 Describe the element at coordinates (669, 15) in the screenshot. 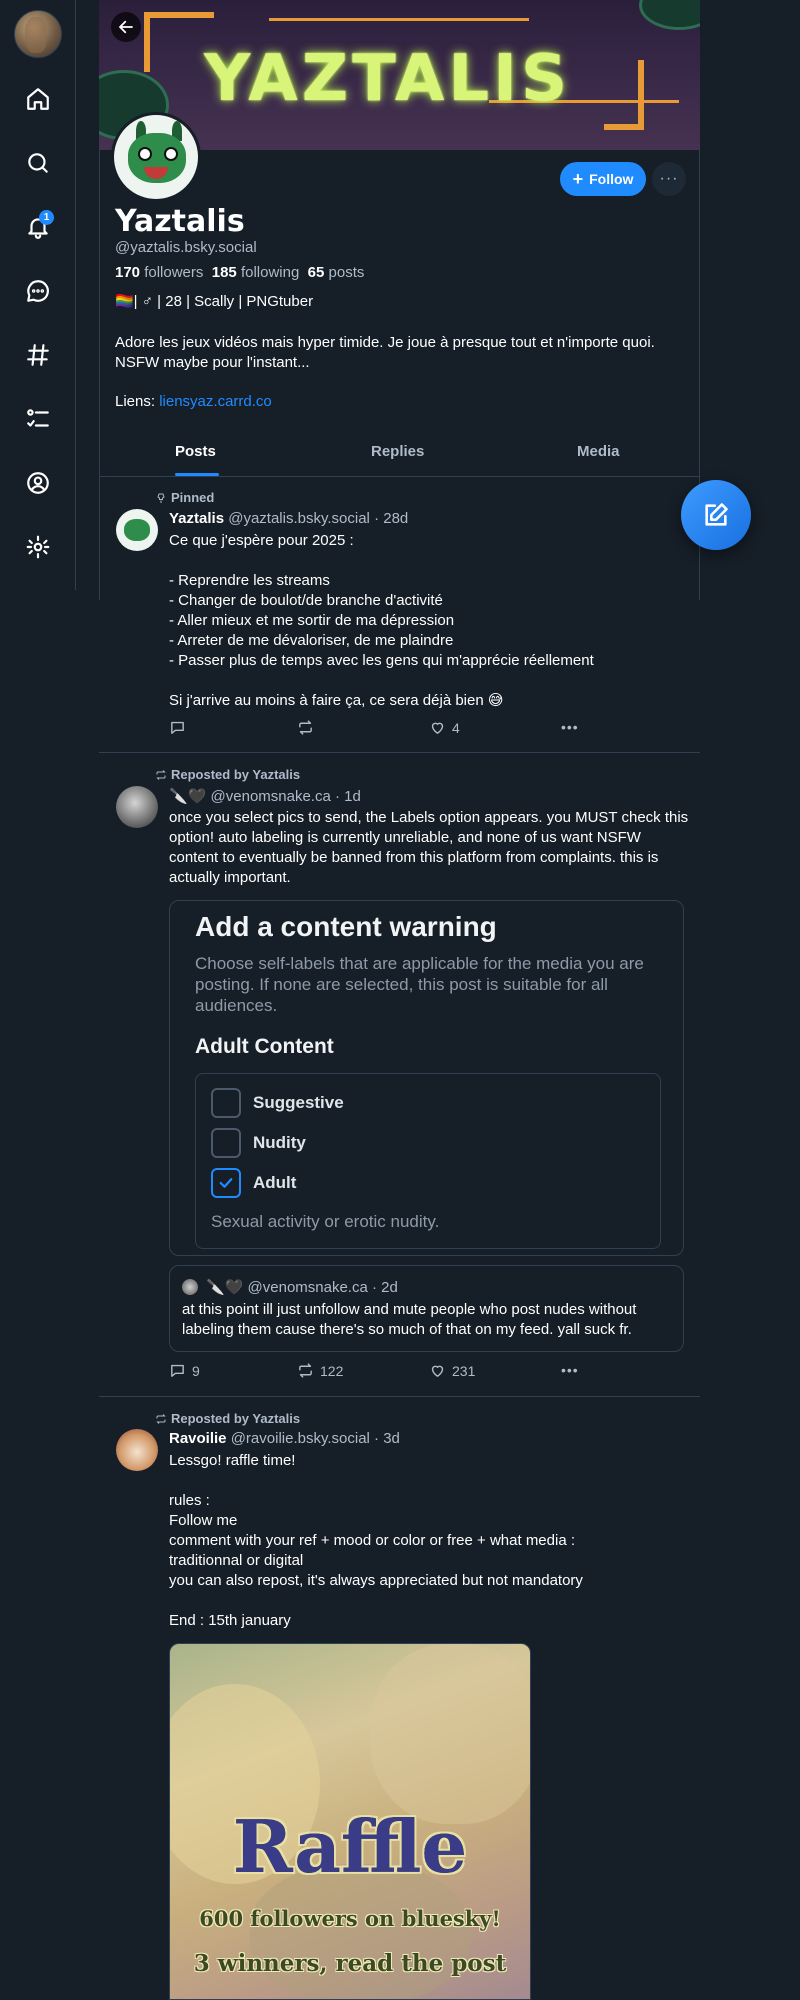

I see `banner-cloud-ornament` at that location.